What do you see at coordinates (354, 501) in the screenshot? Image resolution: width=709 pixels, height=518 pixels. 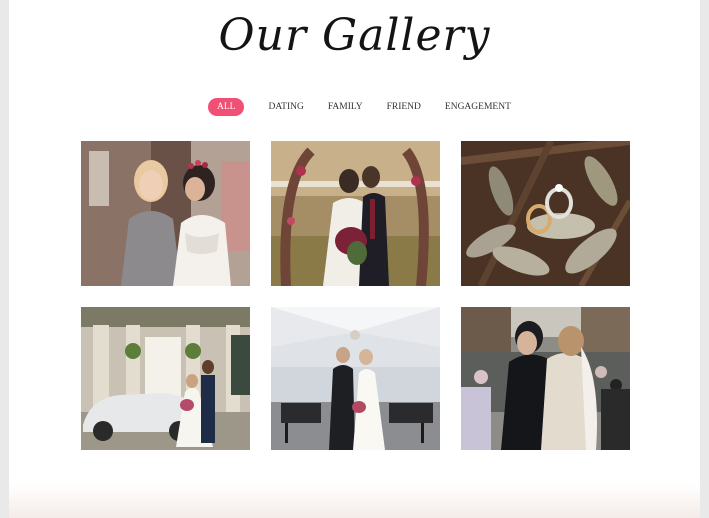 I see `footer-fade` at bounding box center [354, 501].